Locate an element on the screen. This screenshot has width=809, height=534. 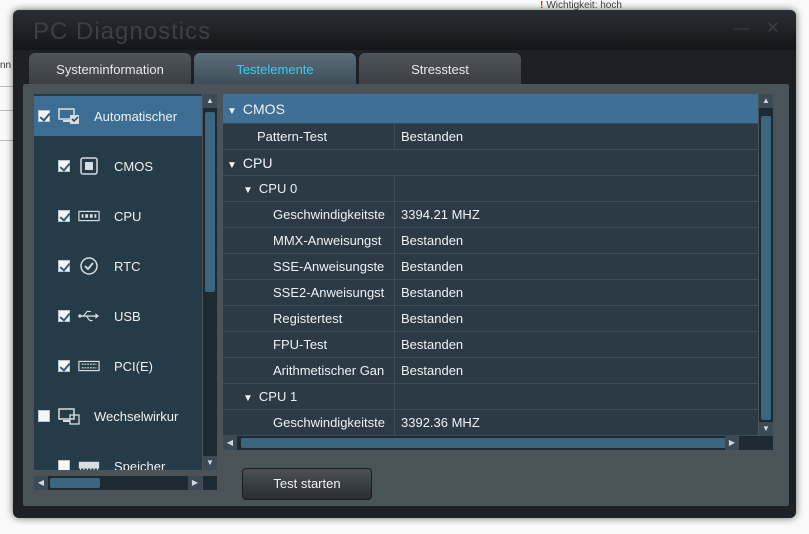
tree-item-cmos: CMOS is located at coordinates (105, 166).